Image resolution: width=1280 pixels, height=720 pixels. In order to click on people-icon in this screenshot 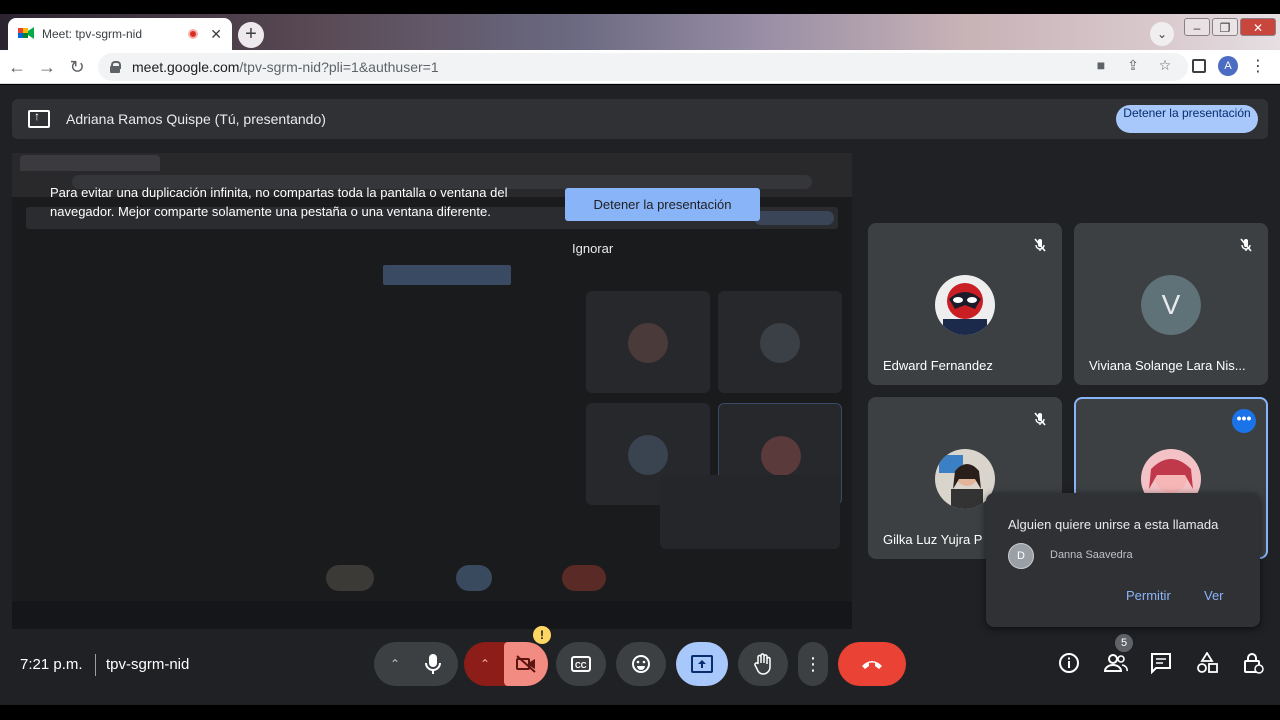, I will do `click(1115, 663)`.